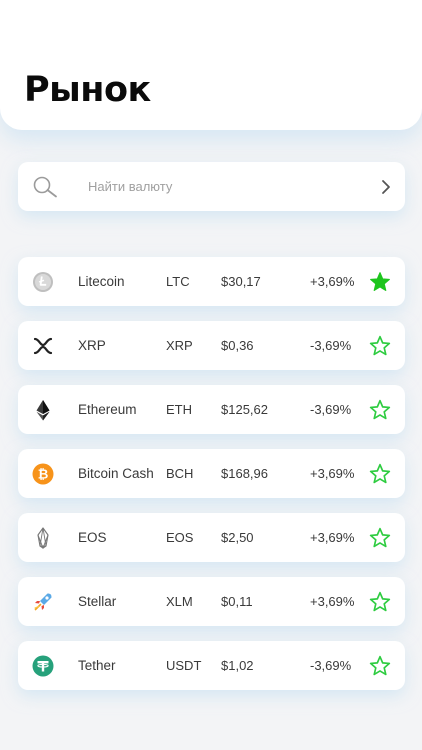  What do you see at coordinates (43, 538) in the screenshot?
I see `eos-icon` at bounding box center [43, 538].